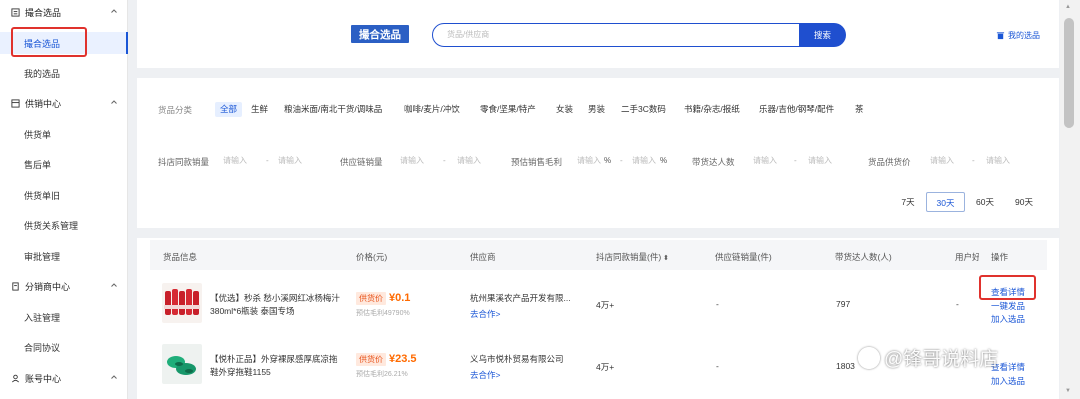  What do you see at coordinates (1068, 391) in the screenshot?
I see `scroll-down-icon: ▼` at bounding box center [1068, 391].